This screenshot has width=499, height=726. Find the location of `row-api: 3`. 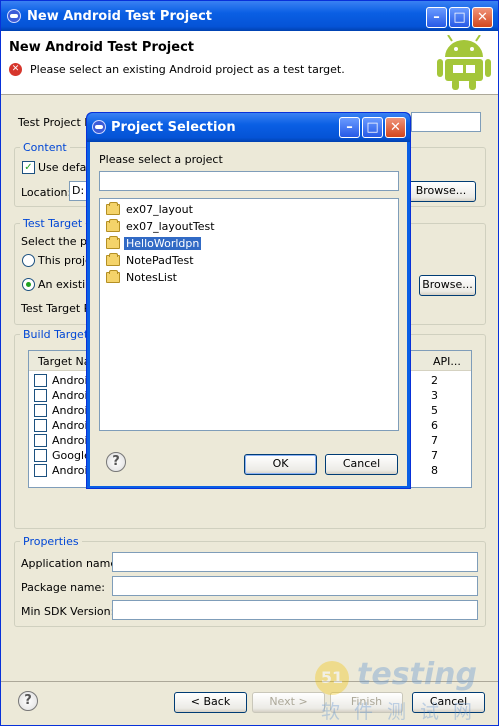

row-api: 3 is located at coordinates (434, 395).